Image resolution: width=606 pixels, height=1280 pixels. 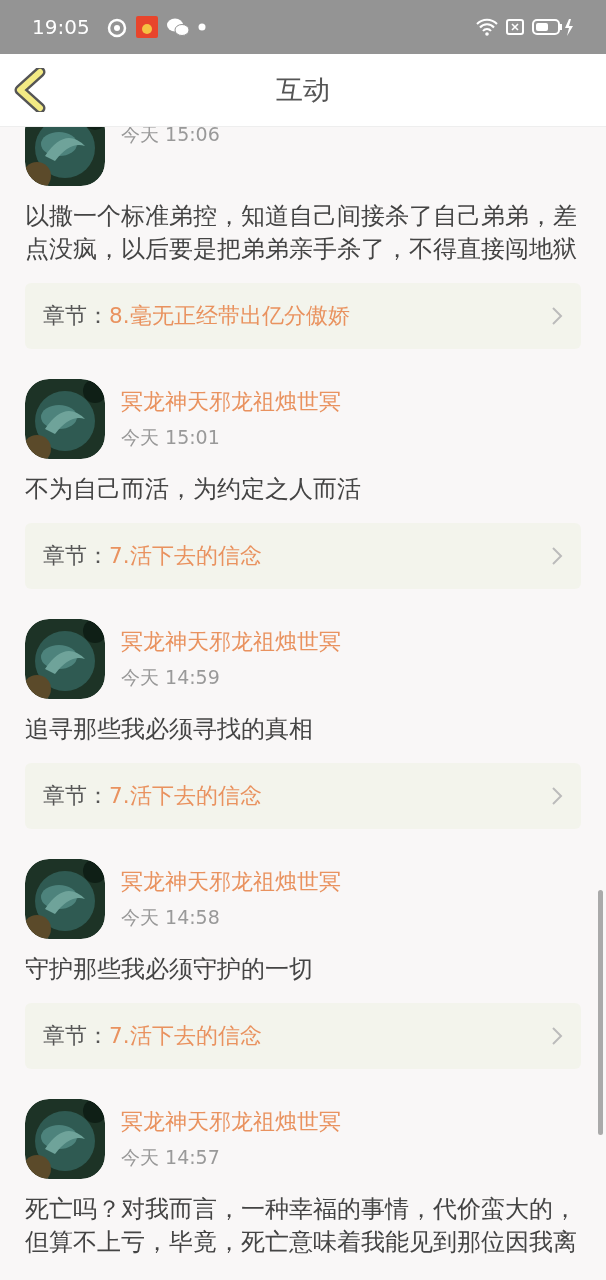 What do you see at coordinates (301, 1226) in the screenshot?
I see `comment-text: 死亡吗？对我而言，一种幸福的事情，代价蛮大的，但算不上亏，毕竟，死亡意味着我能见到那位因我离` at bounding box center [301, 1226].